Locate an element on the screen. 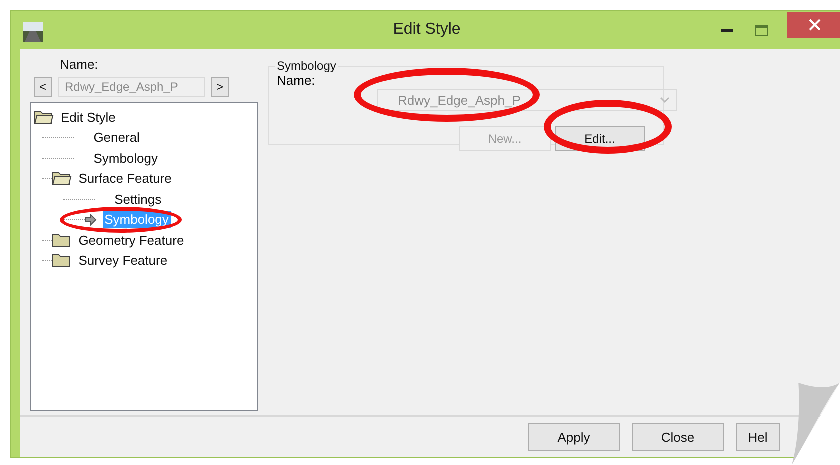 The image size is (840, 465). tree-item: Edit Style is located at coordinates (88, 117).